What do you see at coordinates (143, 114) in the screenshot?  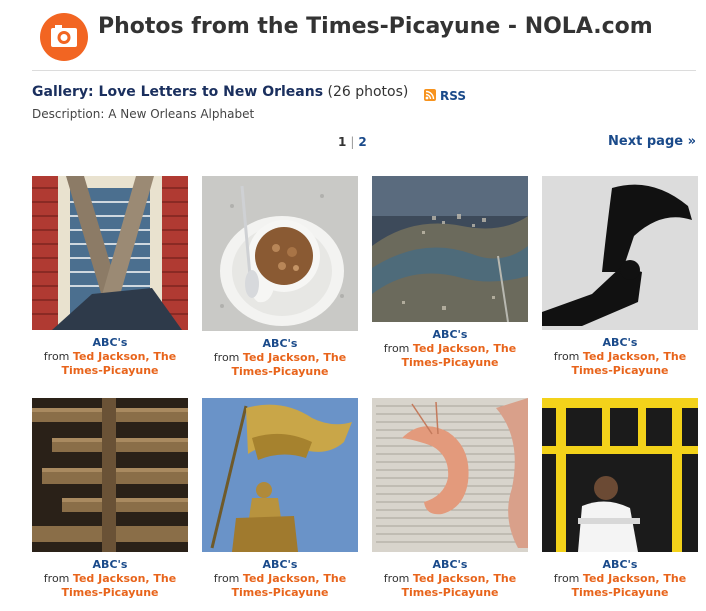 I see `gallery-description: Description: A New Orleans Alphabet` at bounding box center [143, 114].